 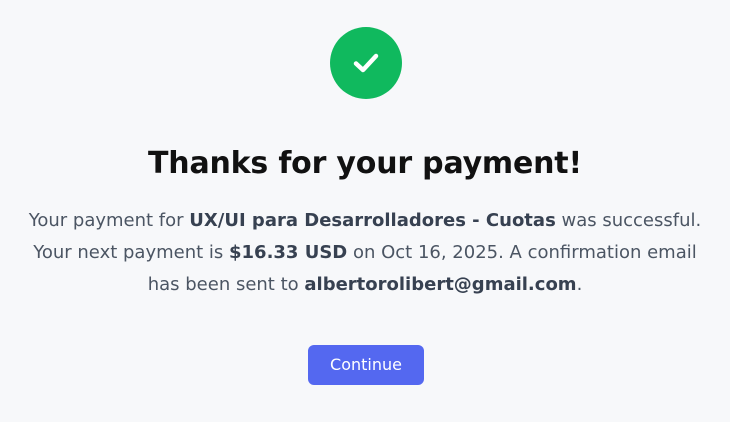 I want to click on continue-button: Continue, so click(x=366, y=365).